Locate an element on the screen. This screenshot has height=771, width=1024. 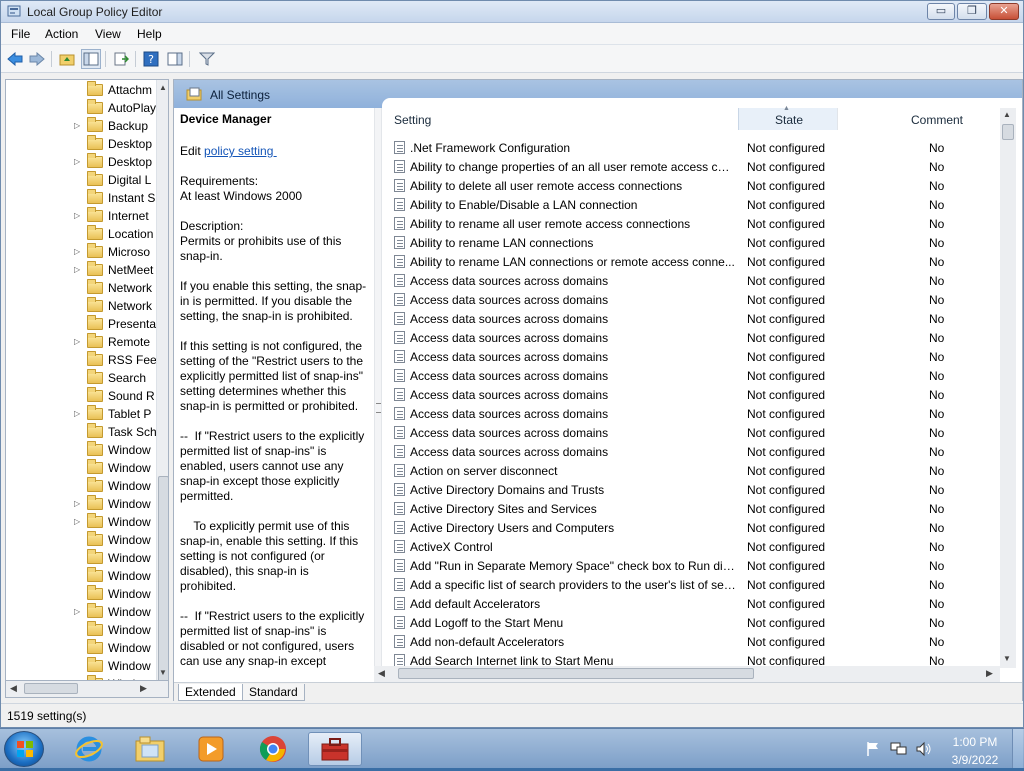
tree-item: Location is located at coordinates (81, 234).